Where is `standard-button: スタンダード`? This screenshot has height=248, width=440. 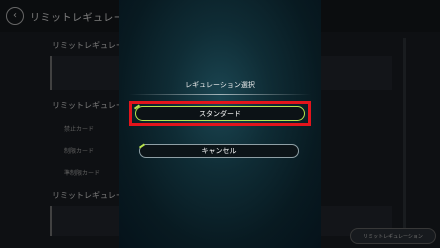 standard-button: スタンダード is located at coordinates (220, 113).